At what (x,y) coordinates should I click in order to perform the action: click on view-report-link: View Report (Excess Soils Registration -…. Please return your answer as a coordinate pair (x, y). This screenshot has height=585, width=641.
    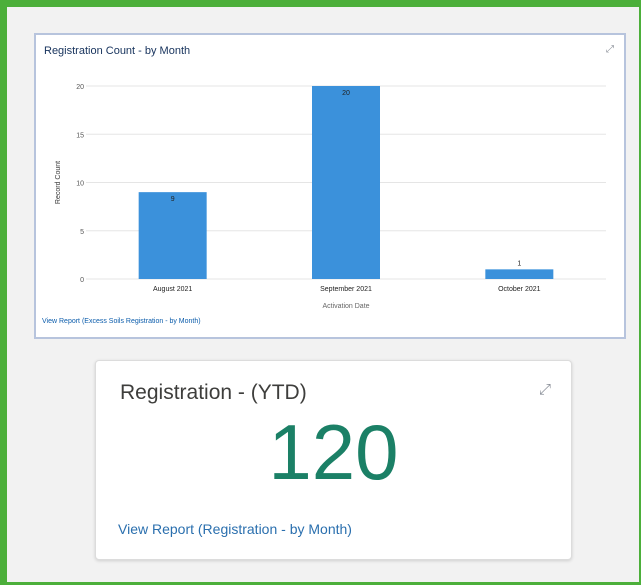
    Looking at the image, I should click on (121, 321).